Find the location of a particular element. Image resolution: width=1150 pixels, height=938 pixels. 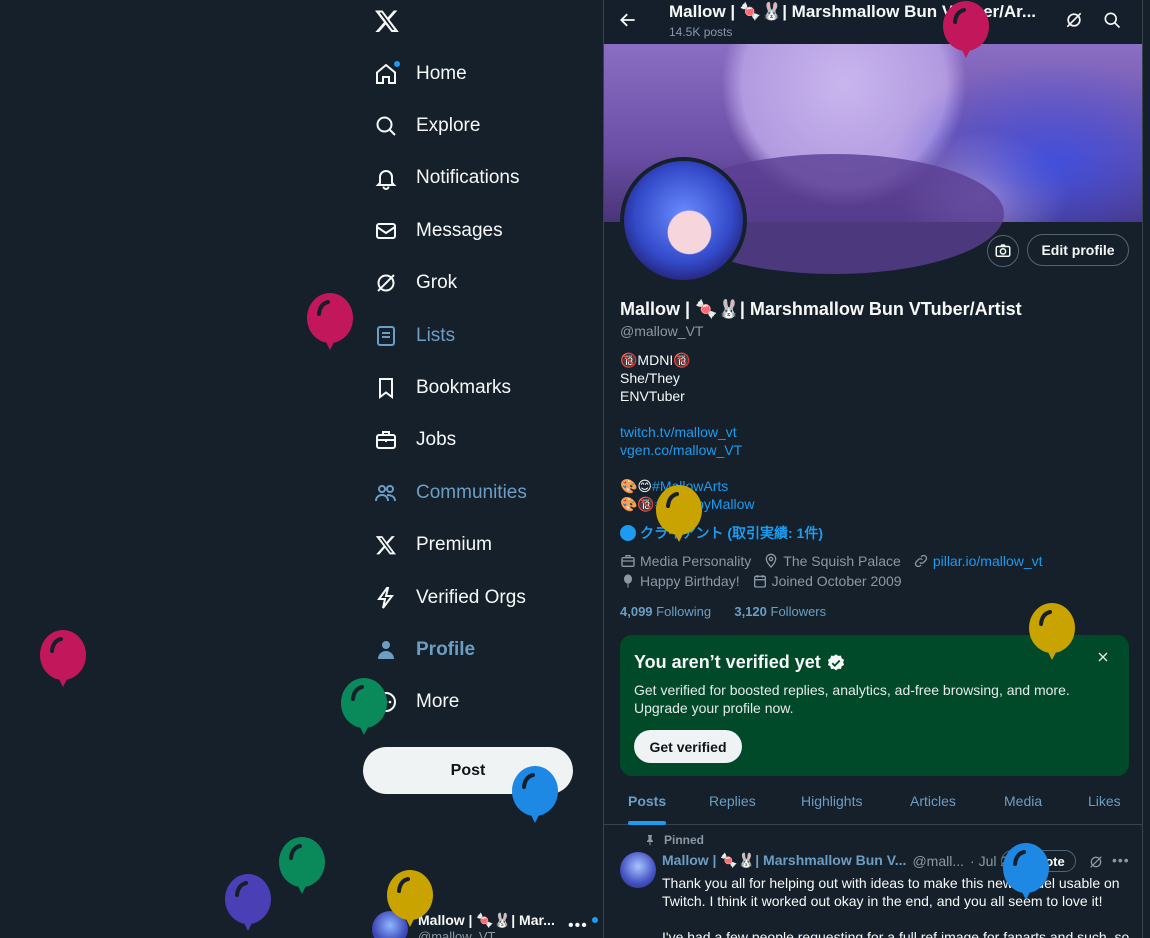

profile-category: Media Personality is located at coordinates (696, 561).